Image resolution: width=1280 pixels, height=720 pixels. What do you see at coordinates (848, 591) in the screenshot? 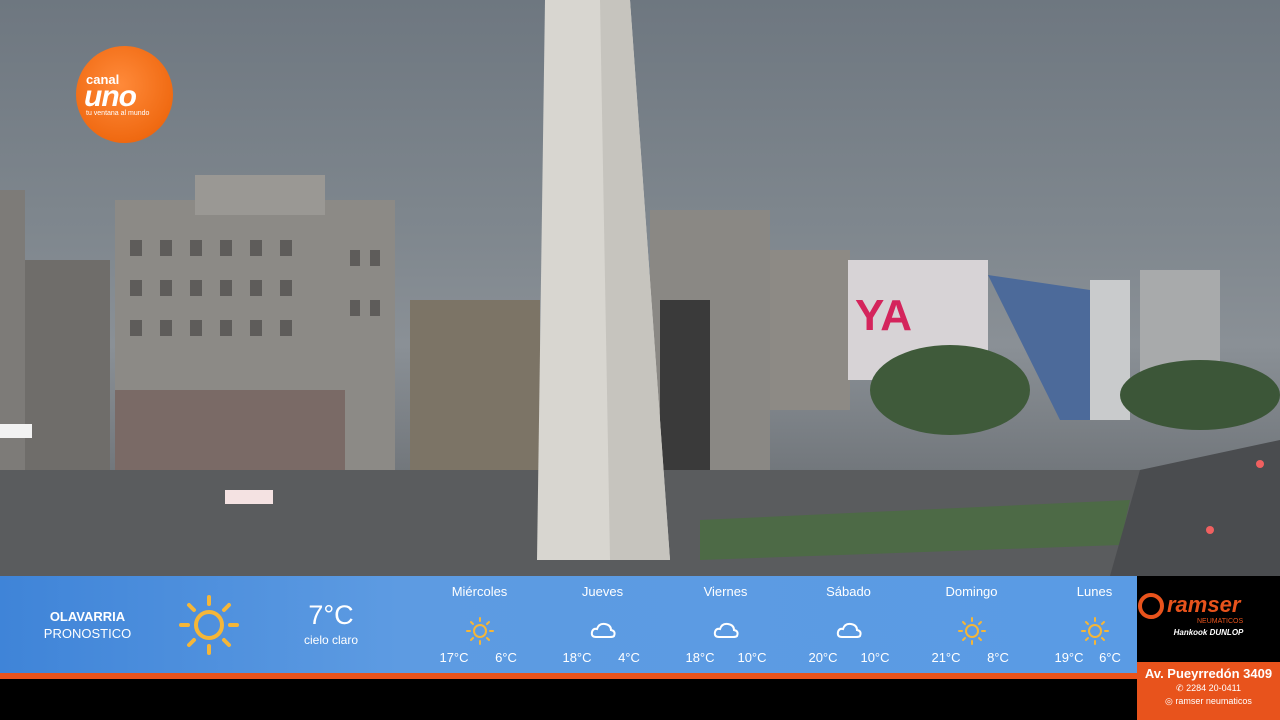
I see `day-name: Sábado` at bounding box center [848, 591].